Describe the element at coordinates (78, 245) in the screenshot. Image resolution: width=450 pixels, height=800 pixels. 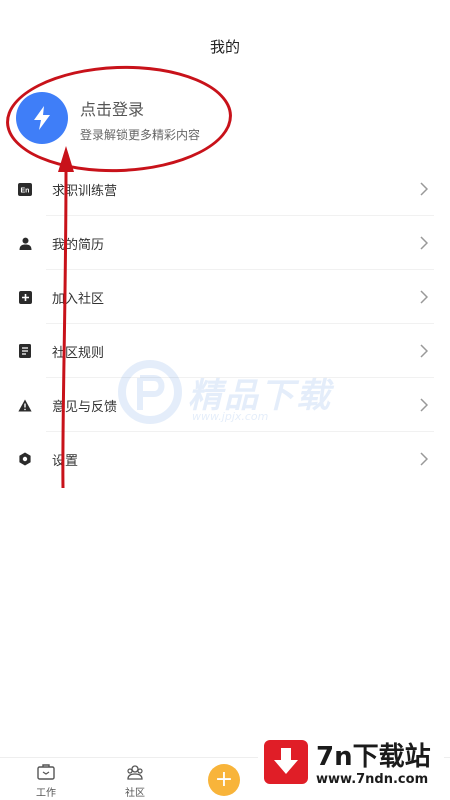
I see `menu-item-label: 我的简历` at that location.